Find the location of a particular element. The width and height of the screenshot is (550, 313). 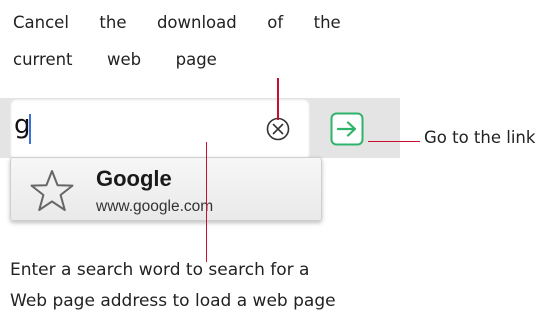

annotation-enter-line2: Web page address to load a web page is located at coordinates (173, 301).